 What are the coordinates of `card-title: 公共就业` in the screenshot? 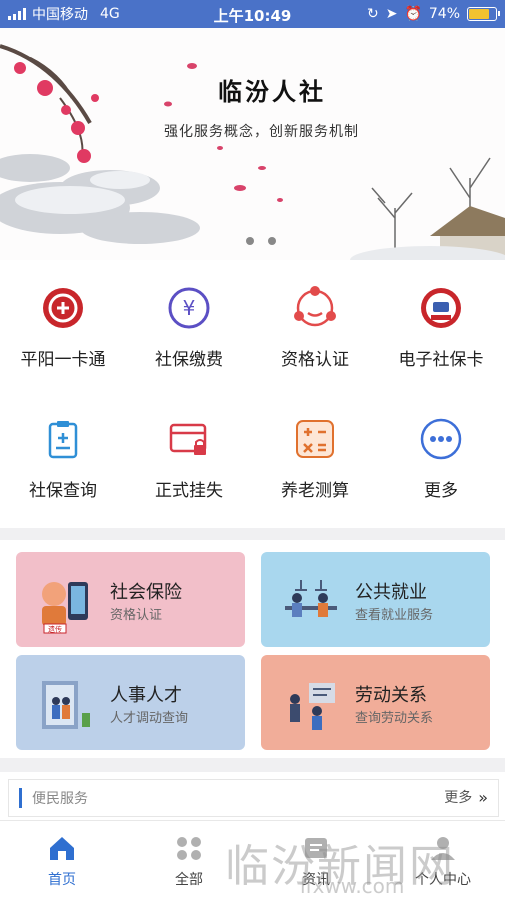 It's located at (391, 592).